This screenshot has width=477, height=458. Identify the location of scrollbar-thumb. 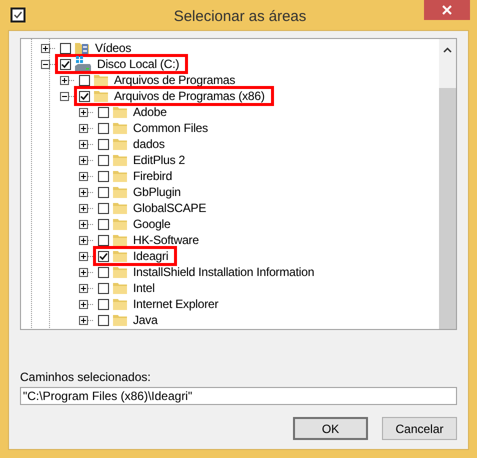
(447, 208).